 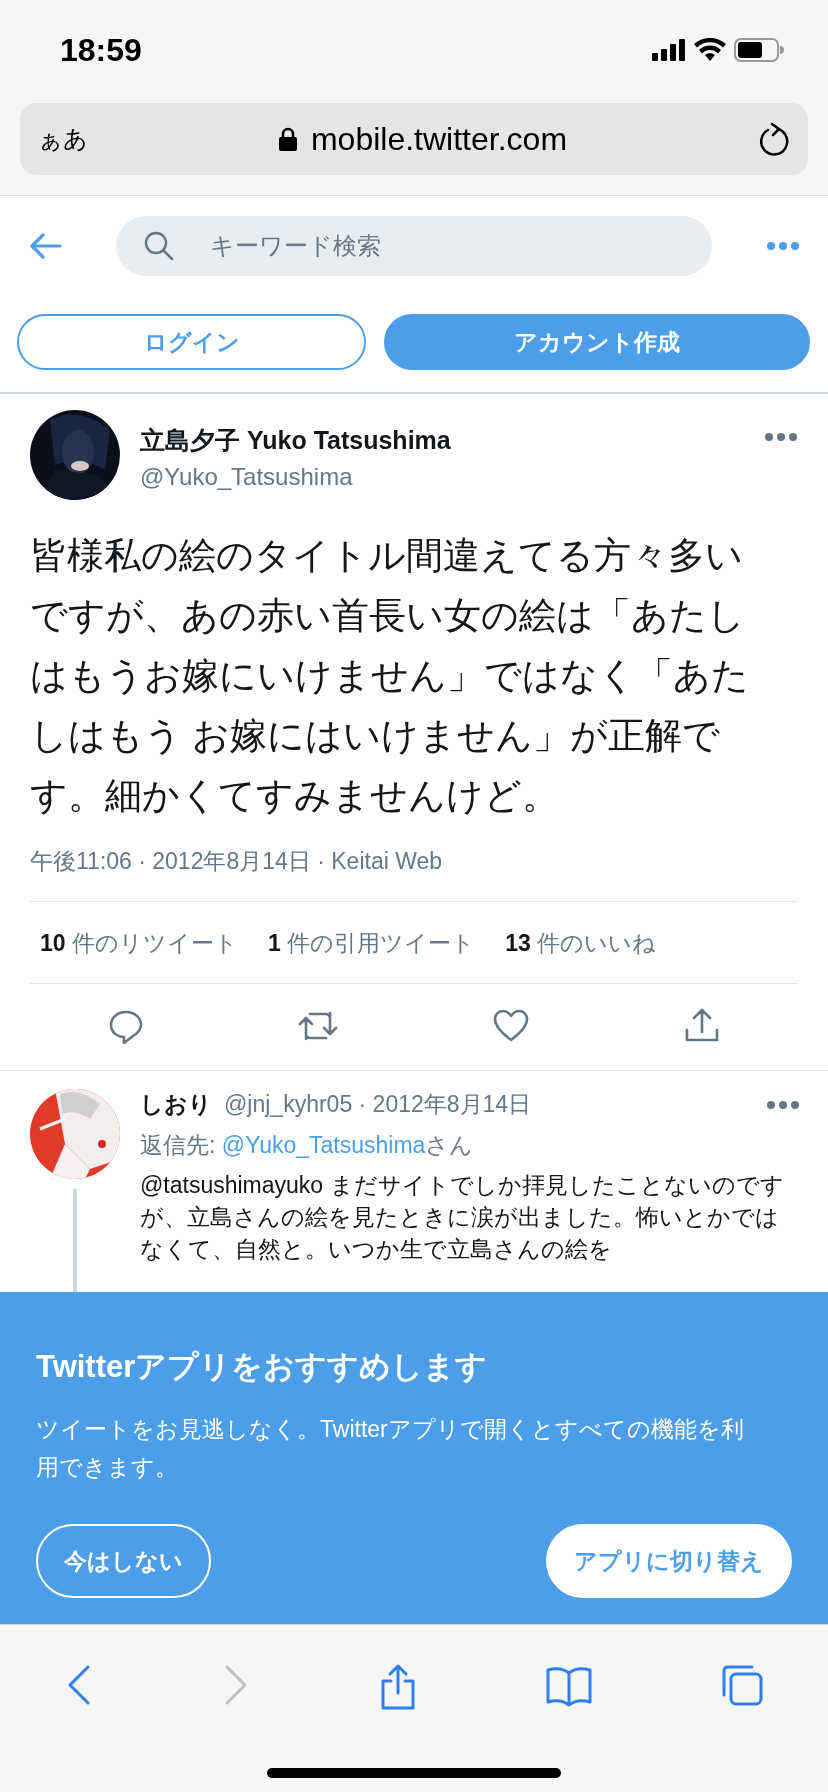 What do you see at coordinates (46, 246) in the screenshot?
I see `back-arrow-icon` at bounding box center [46, 246].